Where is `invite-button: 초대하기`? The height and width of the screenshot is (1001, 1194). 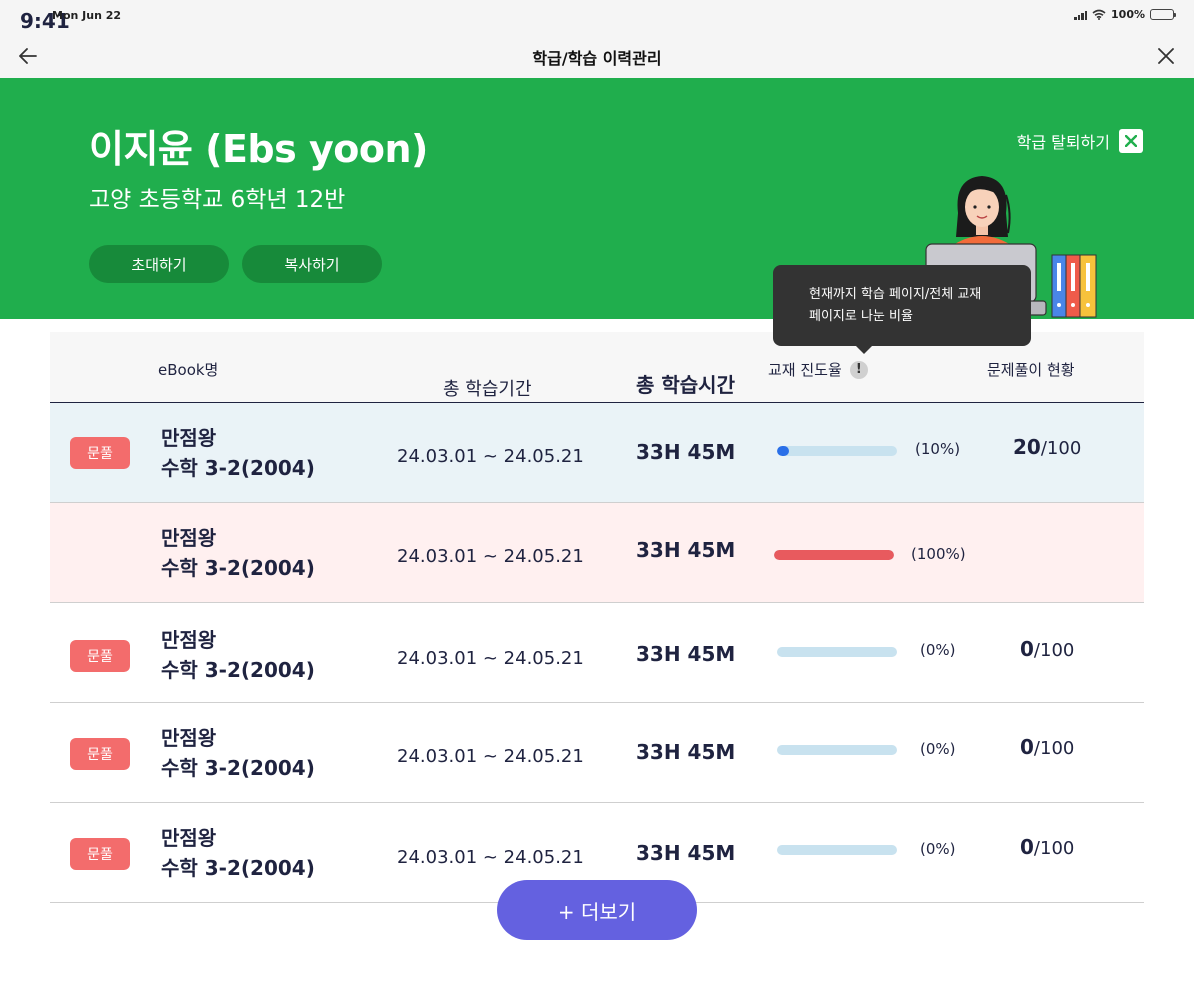
invite-button: 초대하기 is located at coordinates (159, 264).